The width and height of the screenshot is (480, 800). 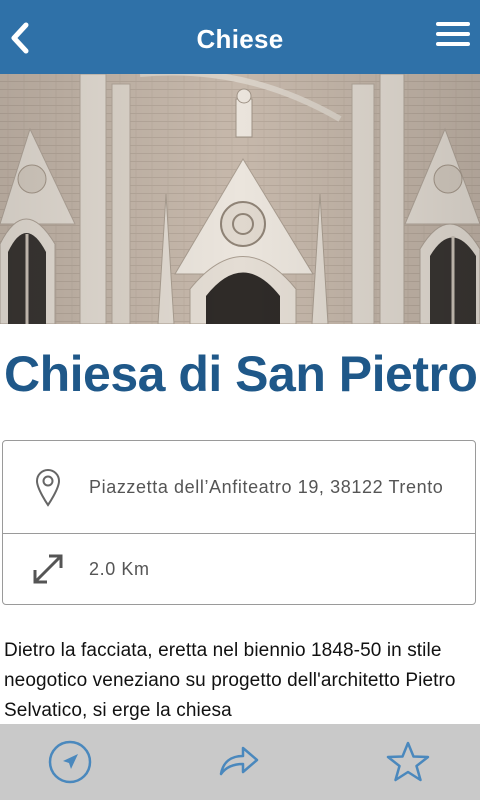 I want to click on address-icon-wrap, so click(x=48, y=487).